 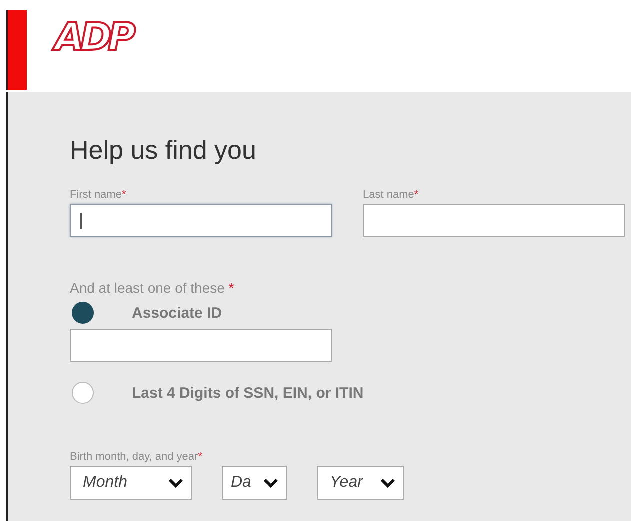 What do you see at coordinates (164, 150) in the screenshot?
I see `form-title: Help us find you` at bounding box center [164, 150].